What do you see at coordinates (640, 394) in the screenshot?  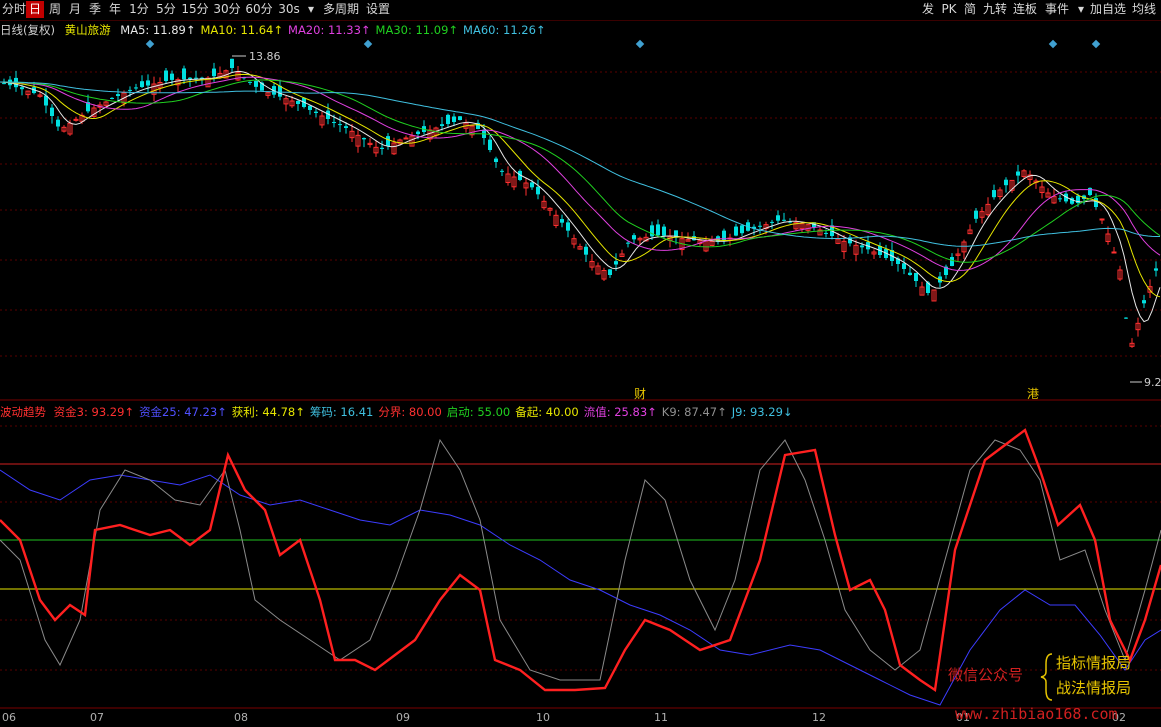 I see `event-mark-cai: 财` at bounding box center [640, 394].